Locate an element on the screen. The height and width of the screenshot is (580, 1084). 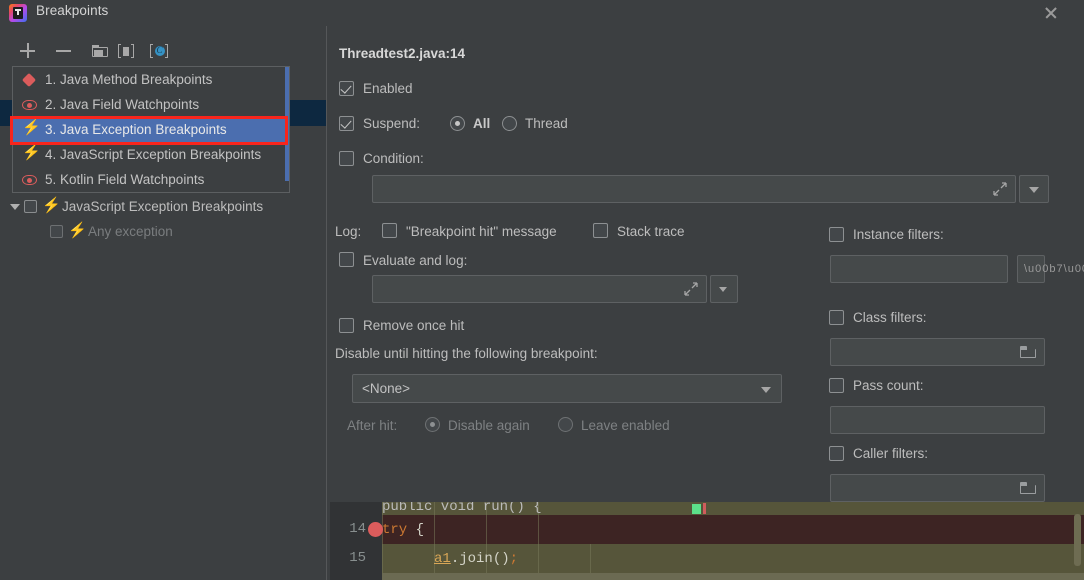
after-hit-leave-enabled-label: Leave enabled is located at coordinates (625, 425).